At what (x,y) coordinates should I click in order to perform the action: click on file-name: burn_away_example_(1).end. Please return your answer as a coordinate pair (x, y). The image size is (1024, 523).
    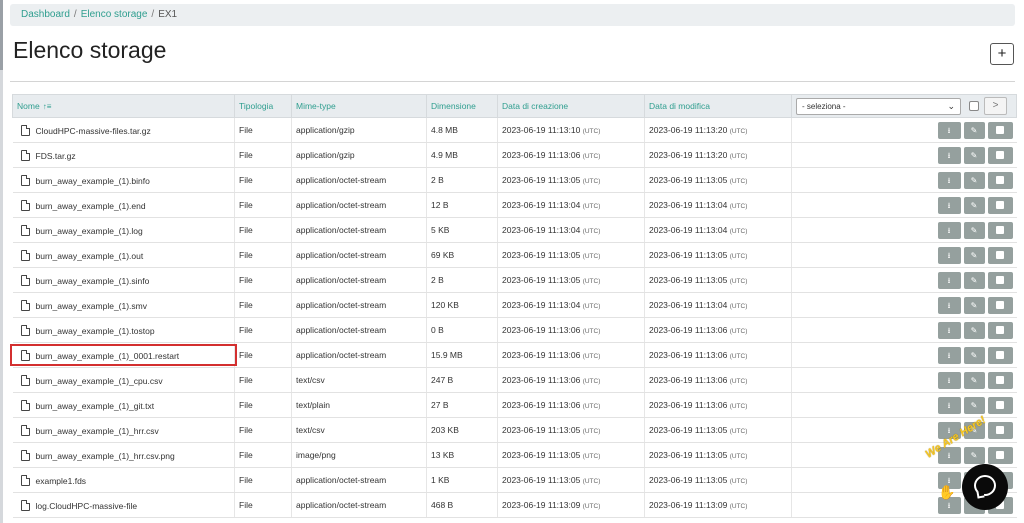
    Looking at the image, I should click on (91, 206).